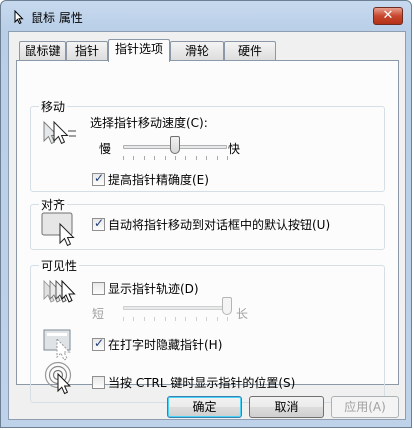  I want to click on pointer-speed-label: 选择指针移动速度(C):, so click(149, 123).